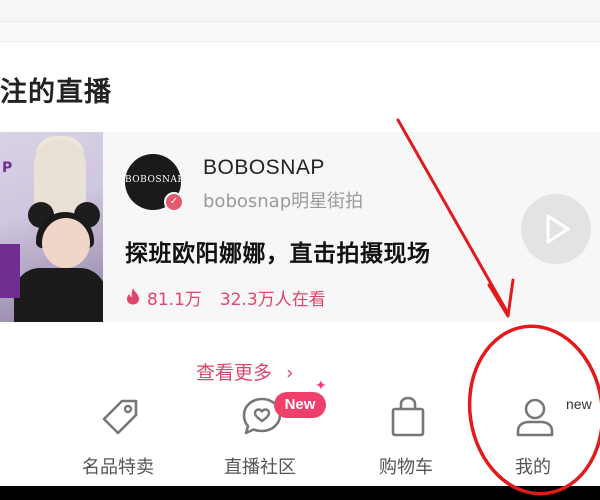 This screenshot has width=600, height=500. I want to click on nav-label: 购物车, so click(406, 467).